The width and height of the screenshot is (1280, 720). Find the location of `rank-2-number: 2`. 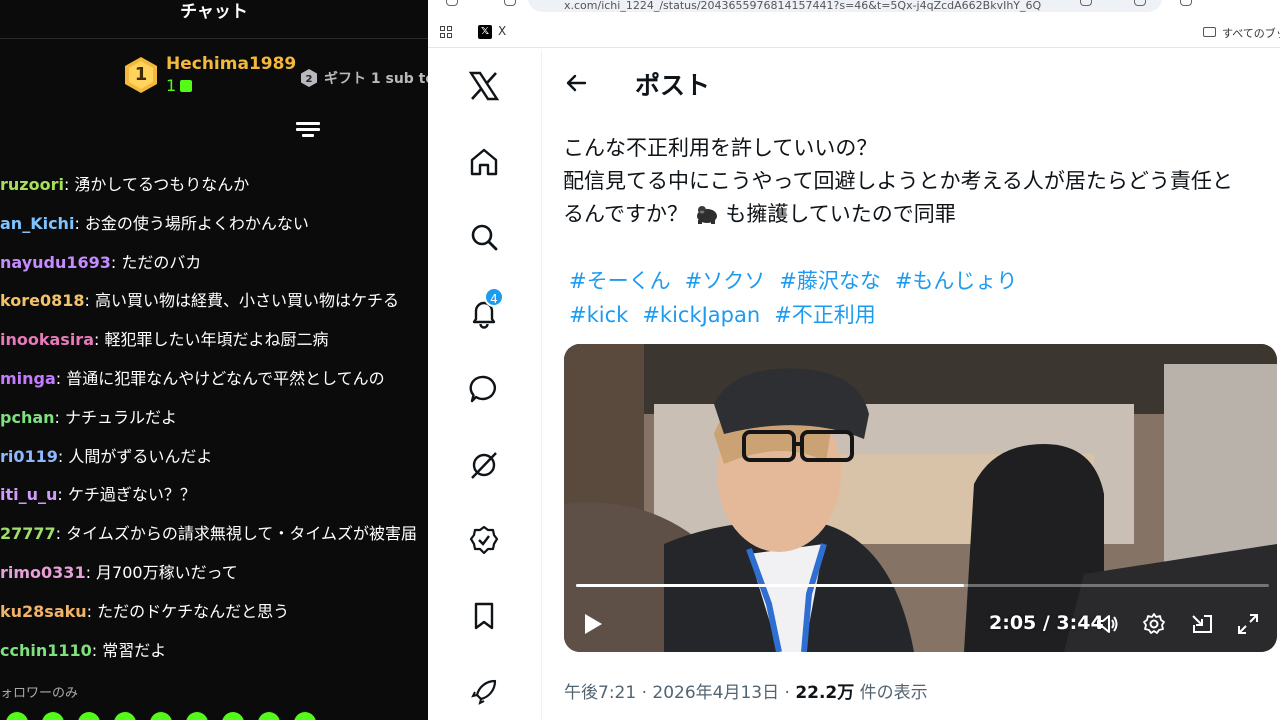

rank-2-number: 2 is located at coordinates (309, 79).